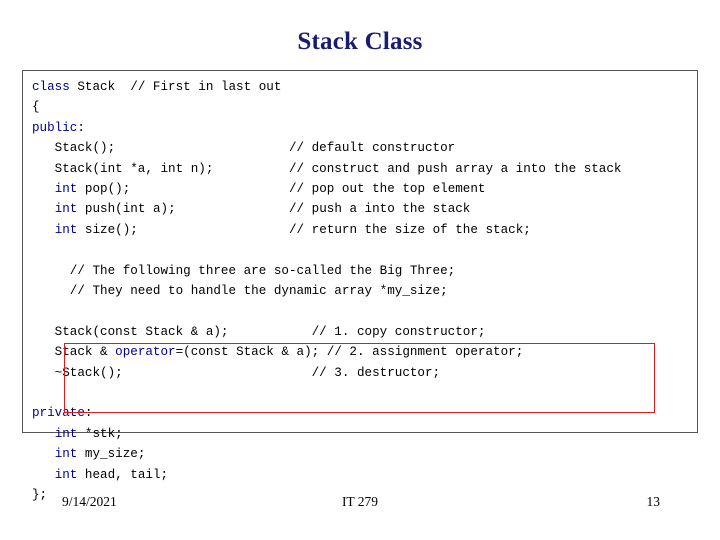  I want to click on code-keyword: class, so click(51, 87).